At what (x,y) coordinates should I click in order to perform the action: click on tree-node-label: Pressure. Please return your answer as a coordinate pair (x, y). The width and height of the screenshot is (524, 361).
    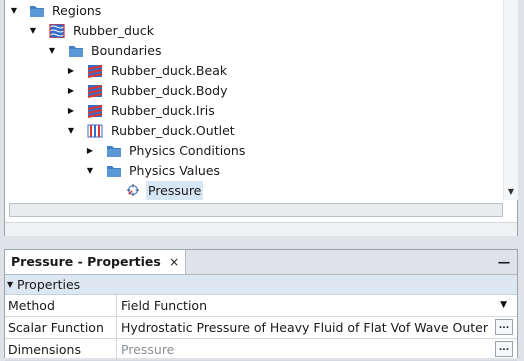
    Looking at the image, I should click on (175, 190).